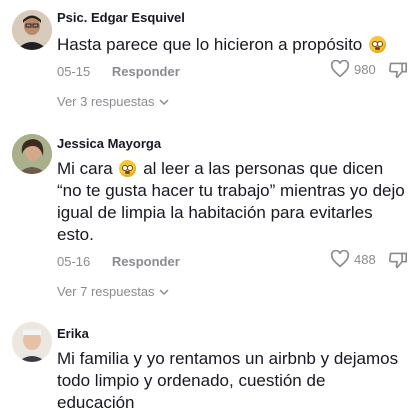  I want to click on comment-author: Erika, so click(73, 333).